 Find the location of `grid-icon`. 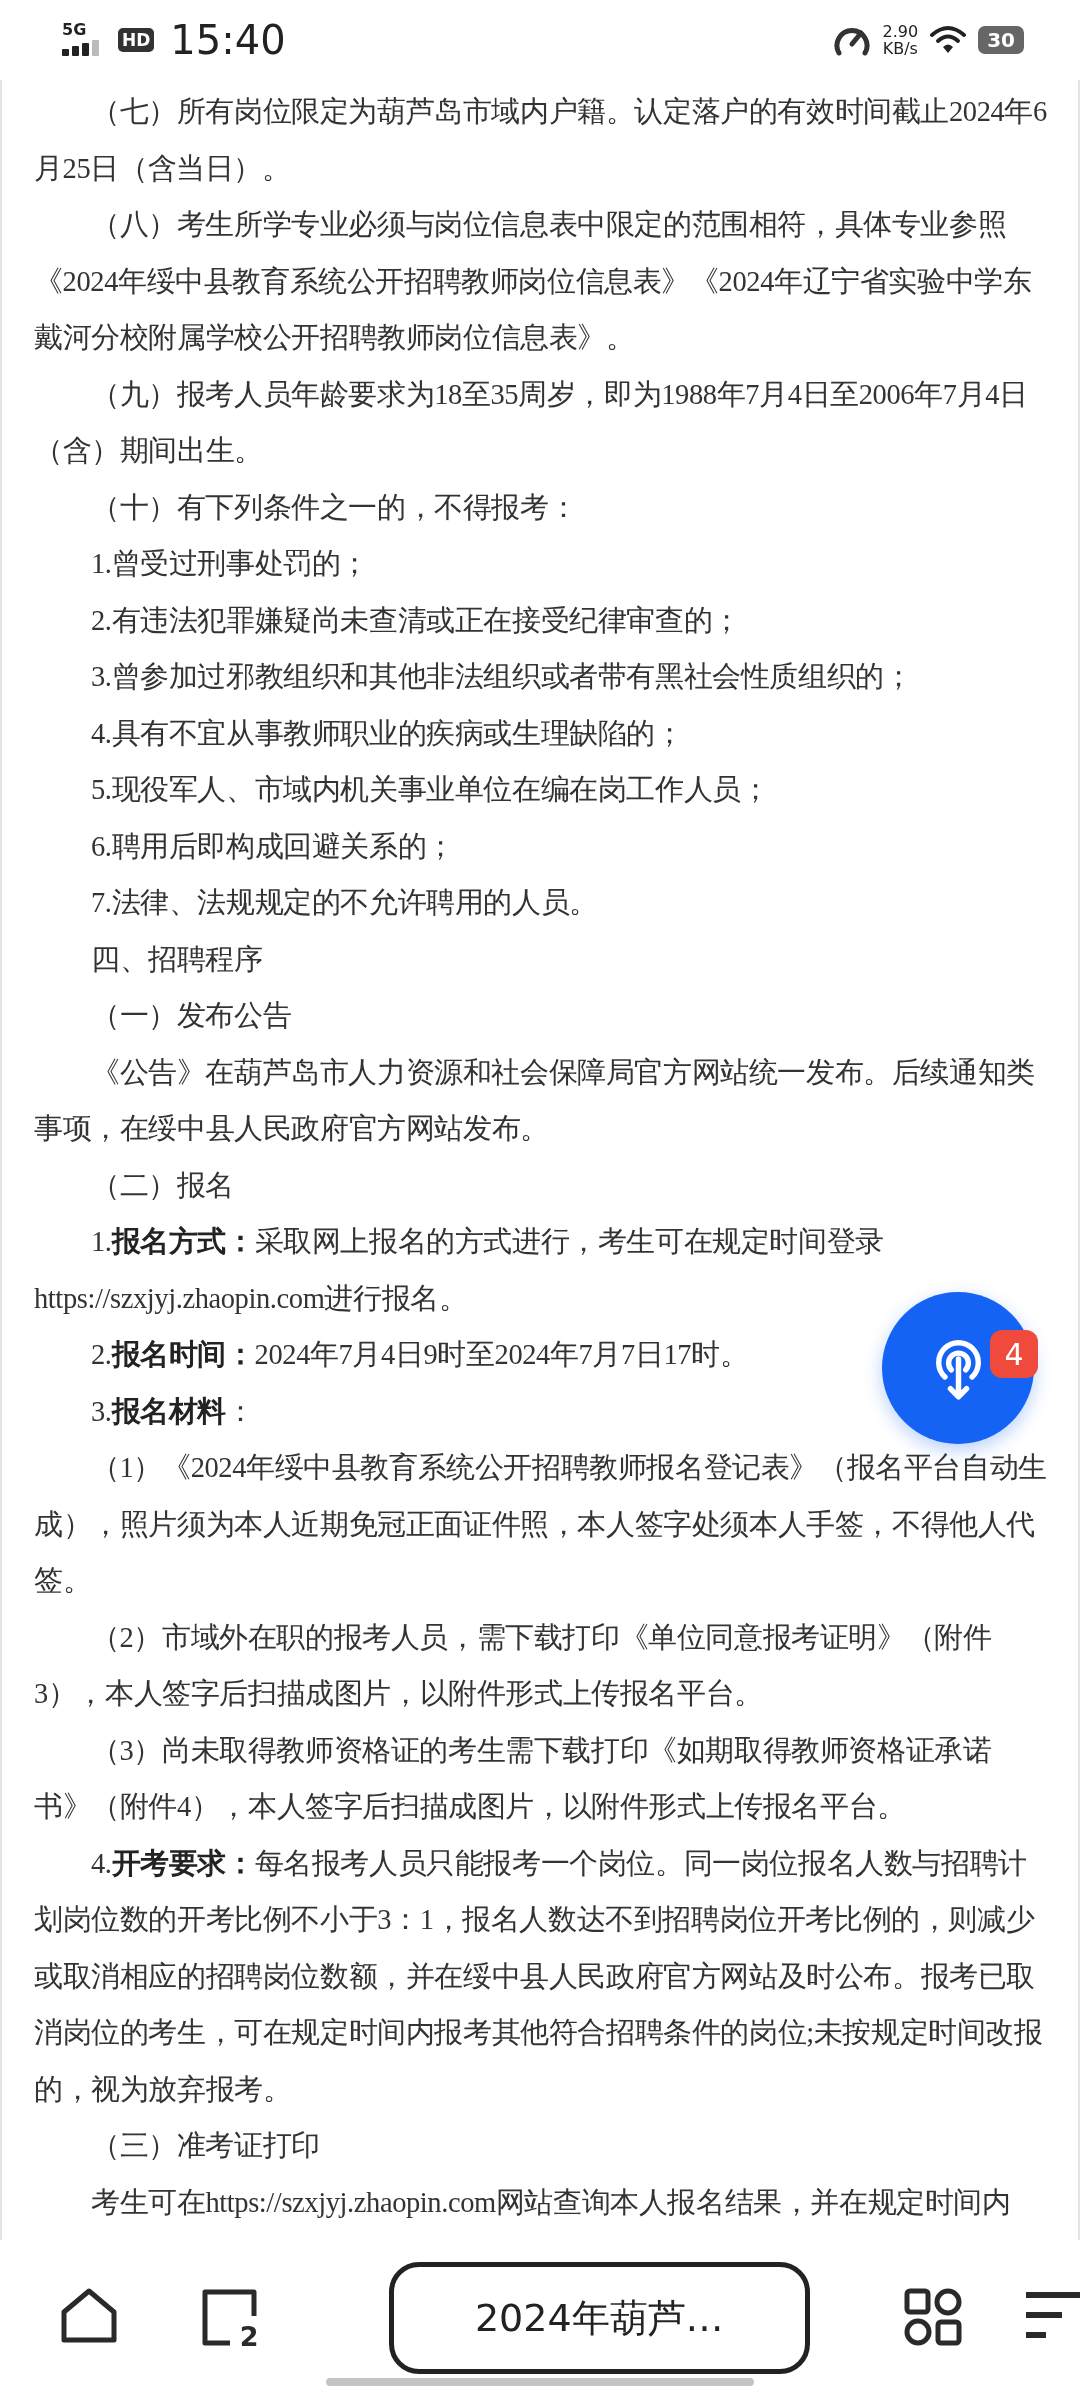

grid-icon is located at coordinates (933, 2317).